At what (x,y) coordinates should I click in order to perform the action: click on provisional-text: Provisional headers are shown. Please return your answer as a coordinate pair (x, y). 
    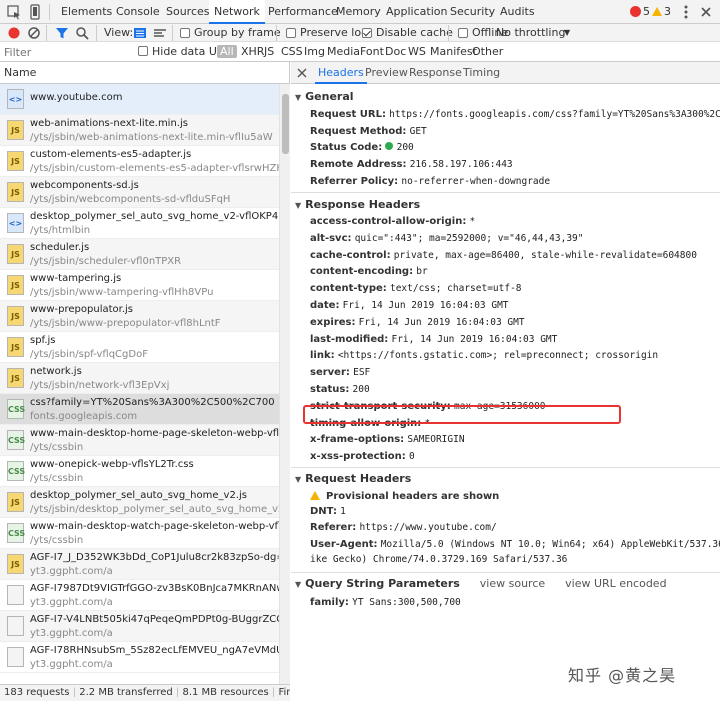
    Looking at the image, I should click on (413, 496).